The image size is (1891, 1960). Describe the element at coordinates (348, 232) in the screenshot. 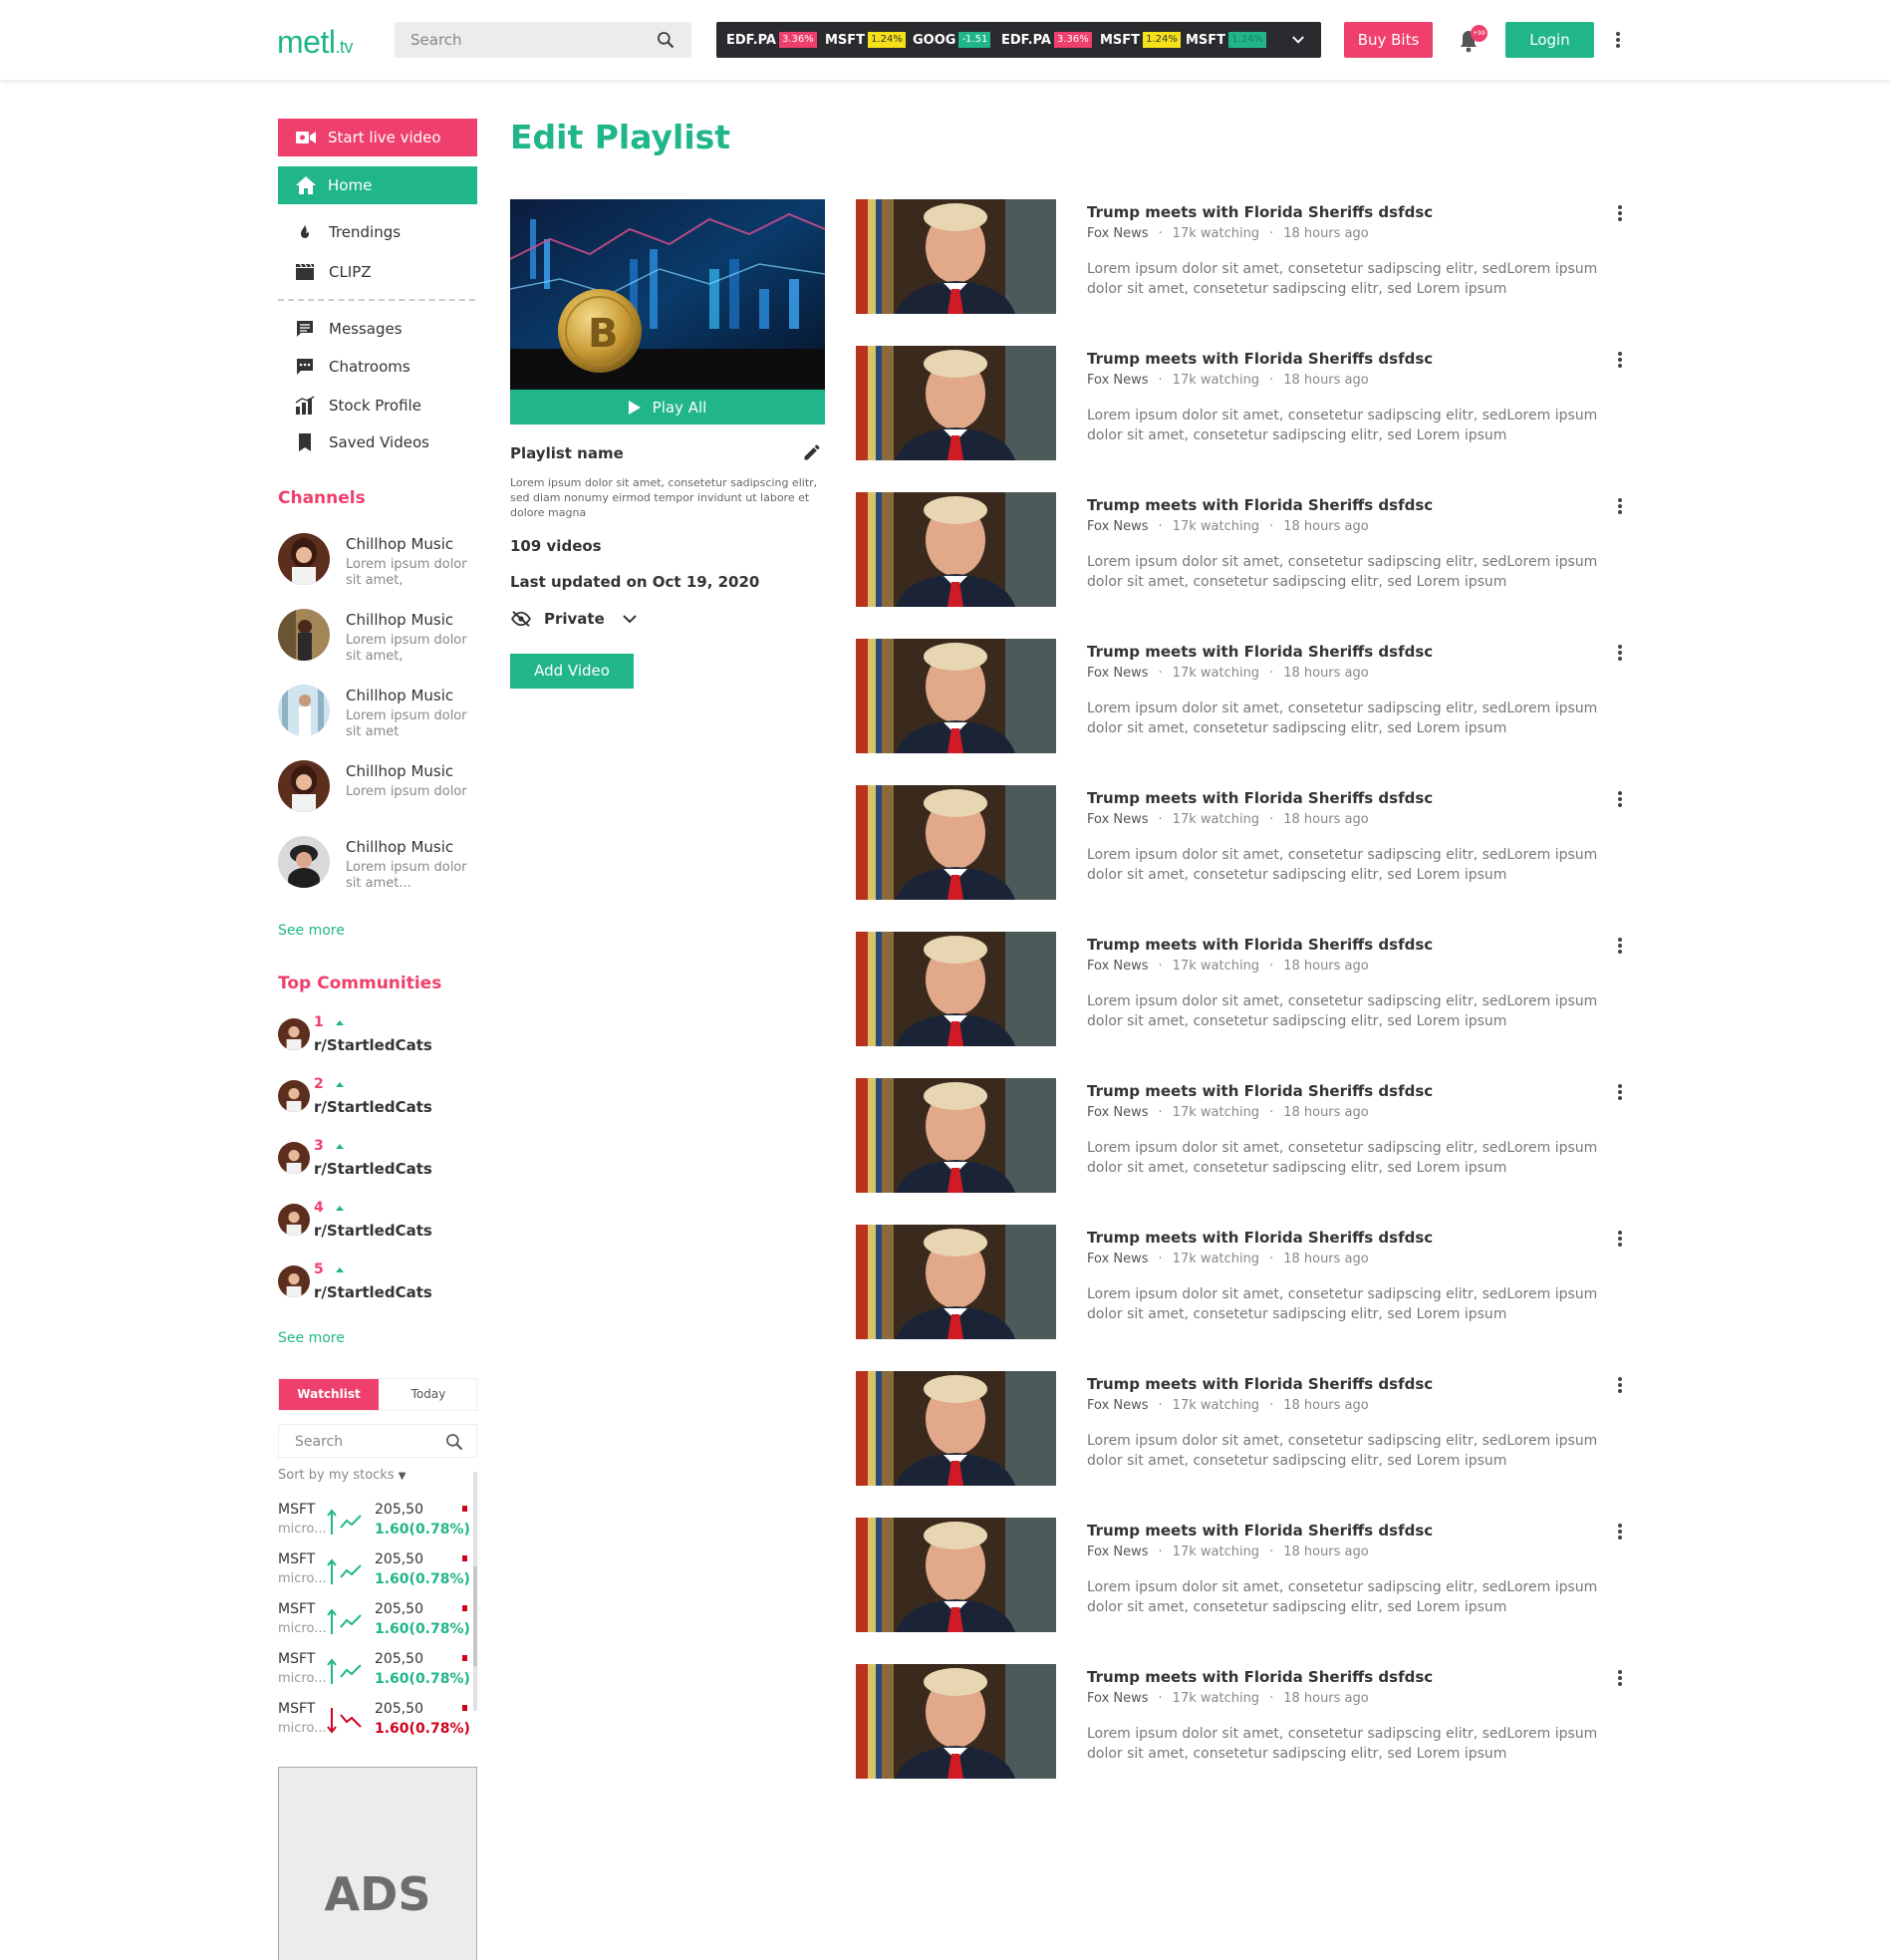

I see `sidebar-item-trendings: Trendings` at that location.